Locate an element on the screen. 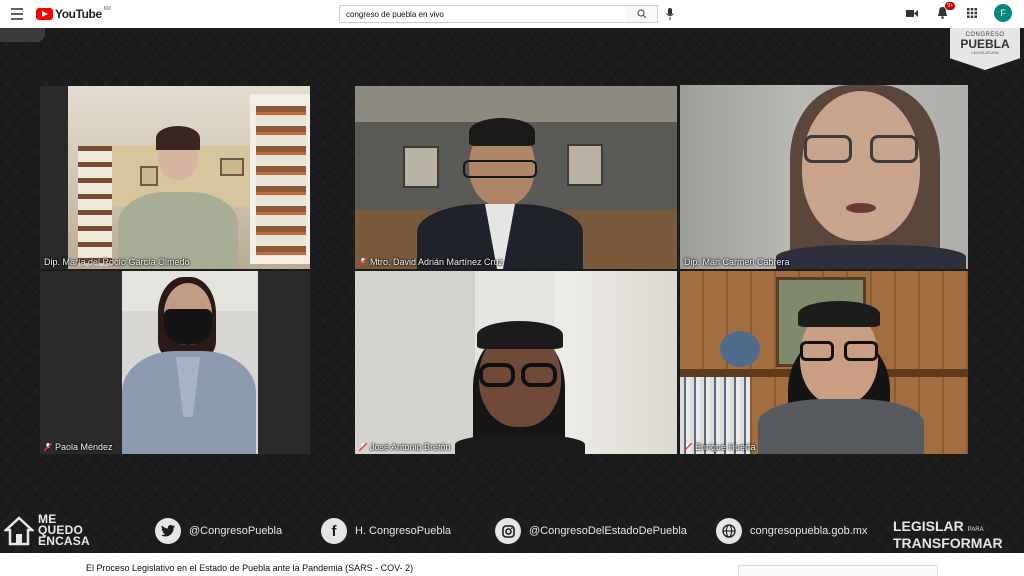 The image size is (1024, 576). youtube-topbar: YouTube MX 9+ F is located at coordinates (512, 14).